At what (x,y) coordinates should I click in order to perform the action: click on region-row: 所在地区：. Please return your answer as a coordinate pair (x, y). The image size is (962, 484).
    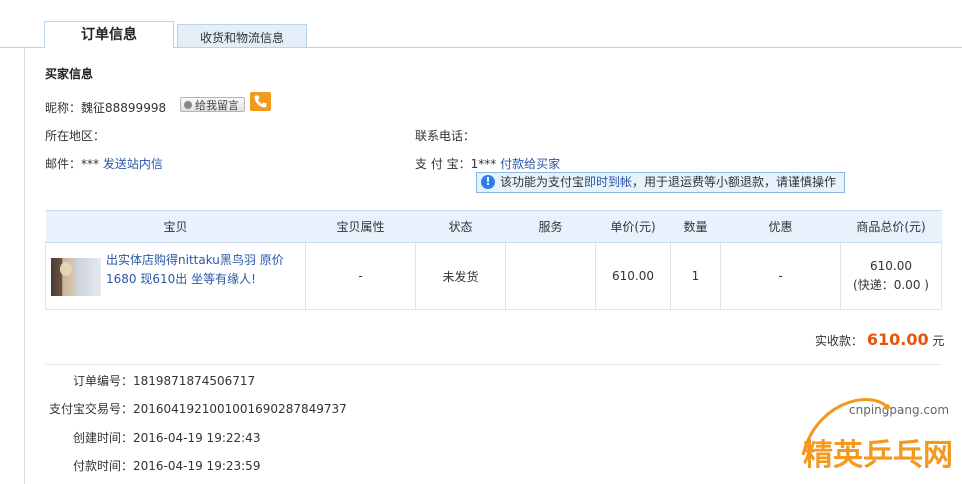
    Looking at the image, I should click on (75, 135).